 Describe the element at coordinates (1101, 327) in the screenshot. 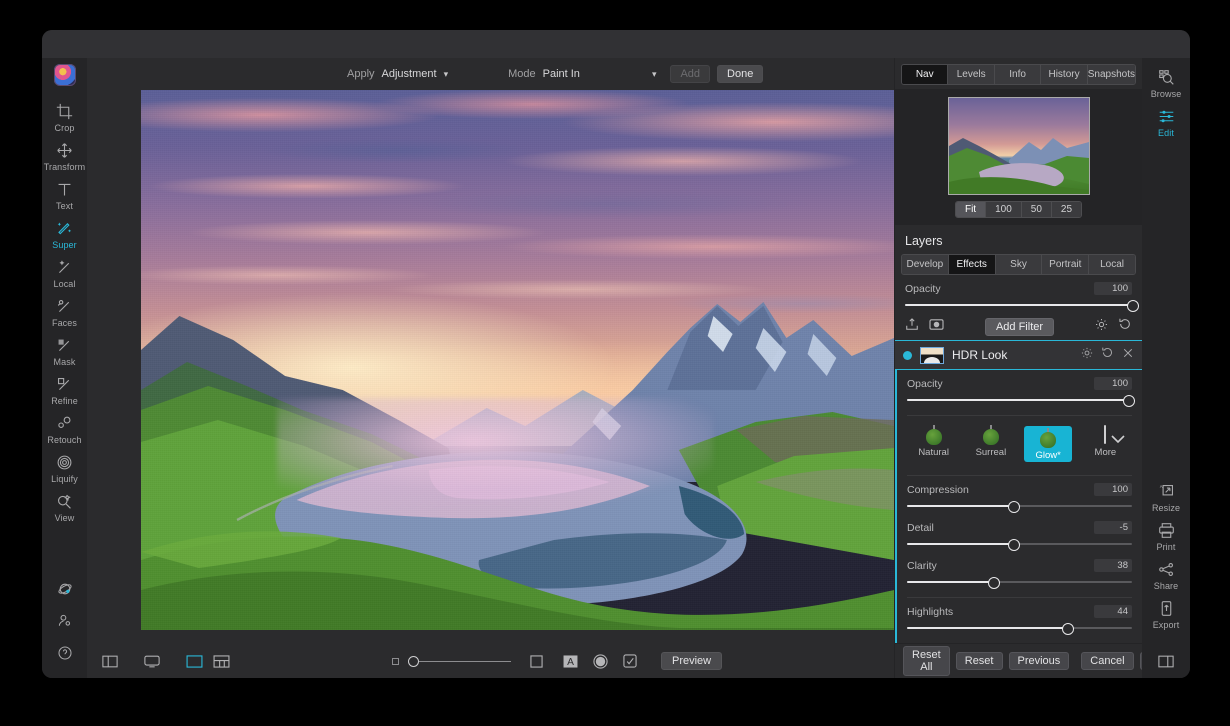

I see `layer-settings-gear-icon` at that location.